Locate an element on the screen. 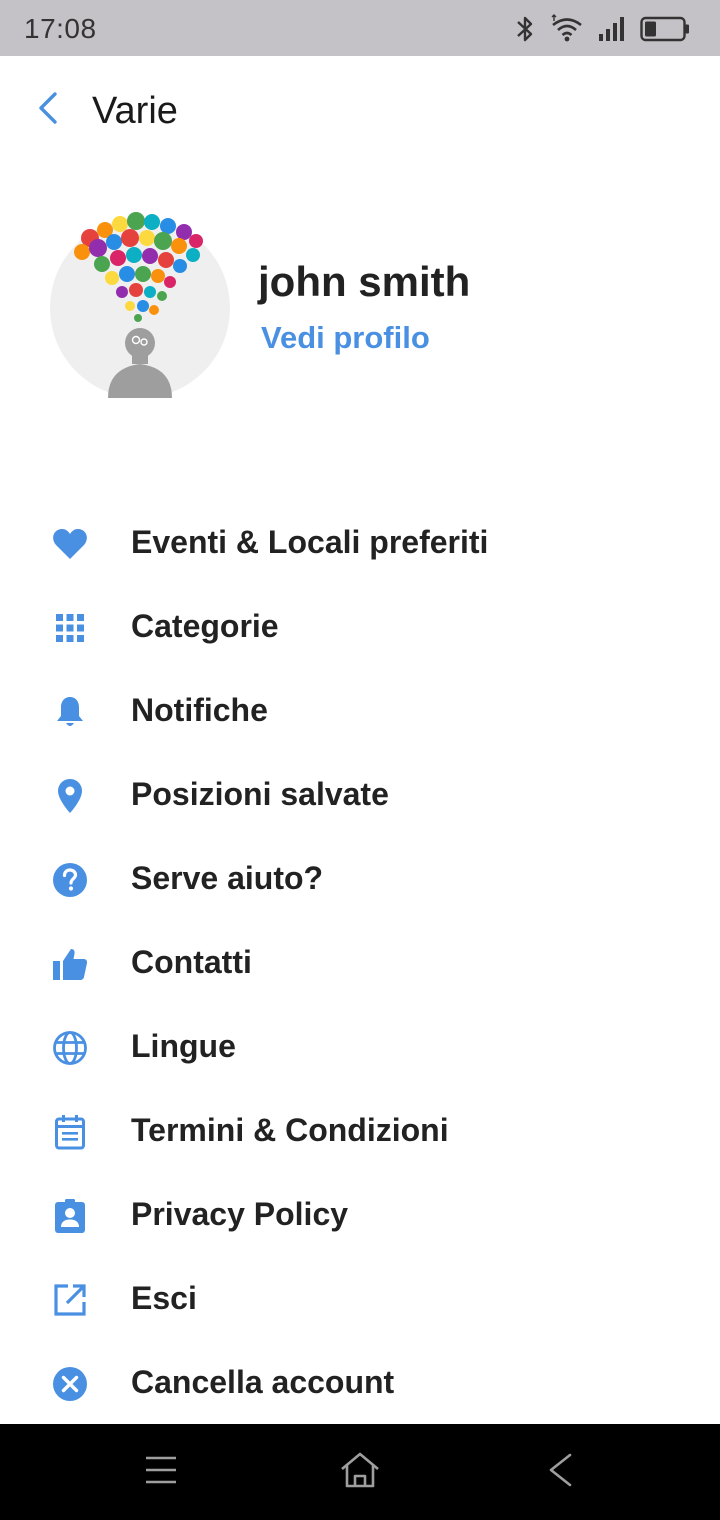  open-external-icon is located at coordinates (70, 1300).